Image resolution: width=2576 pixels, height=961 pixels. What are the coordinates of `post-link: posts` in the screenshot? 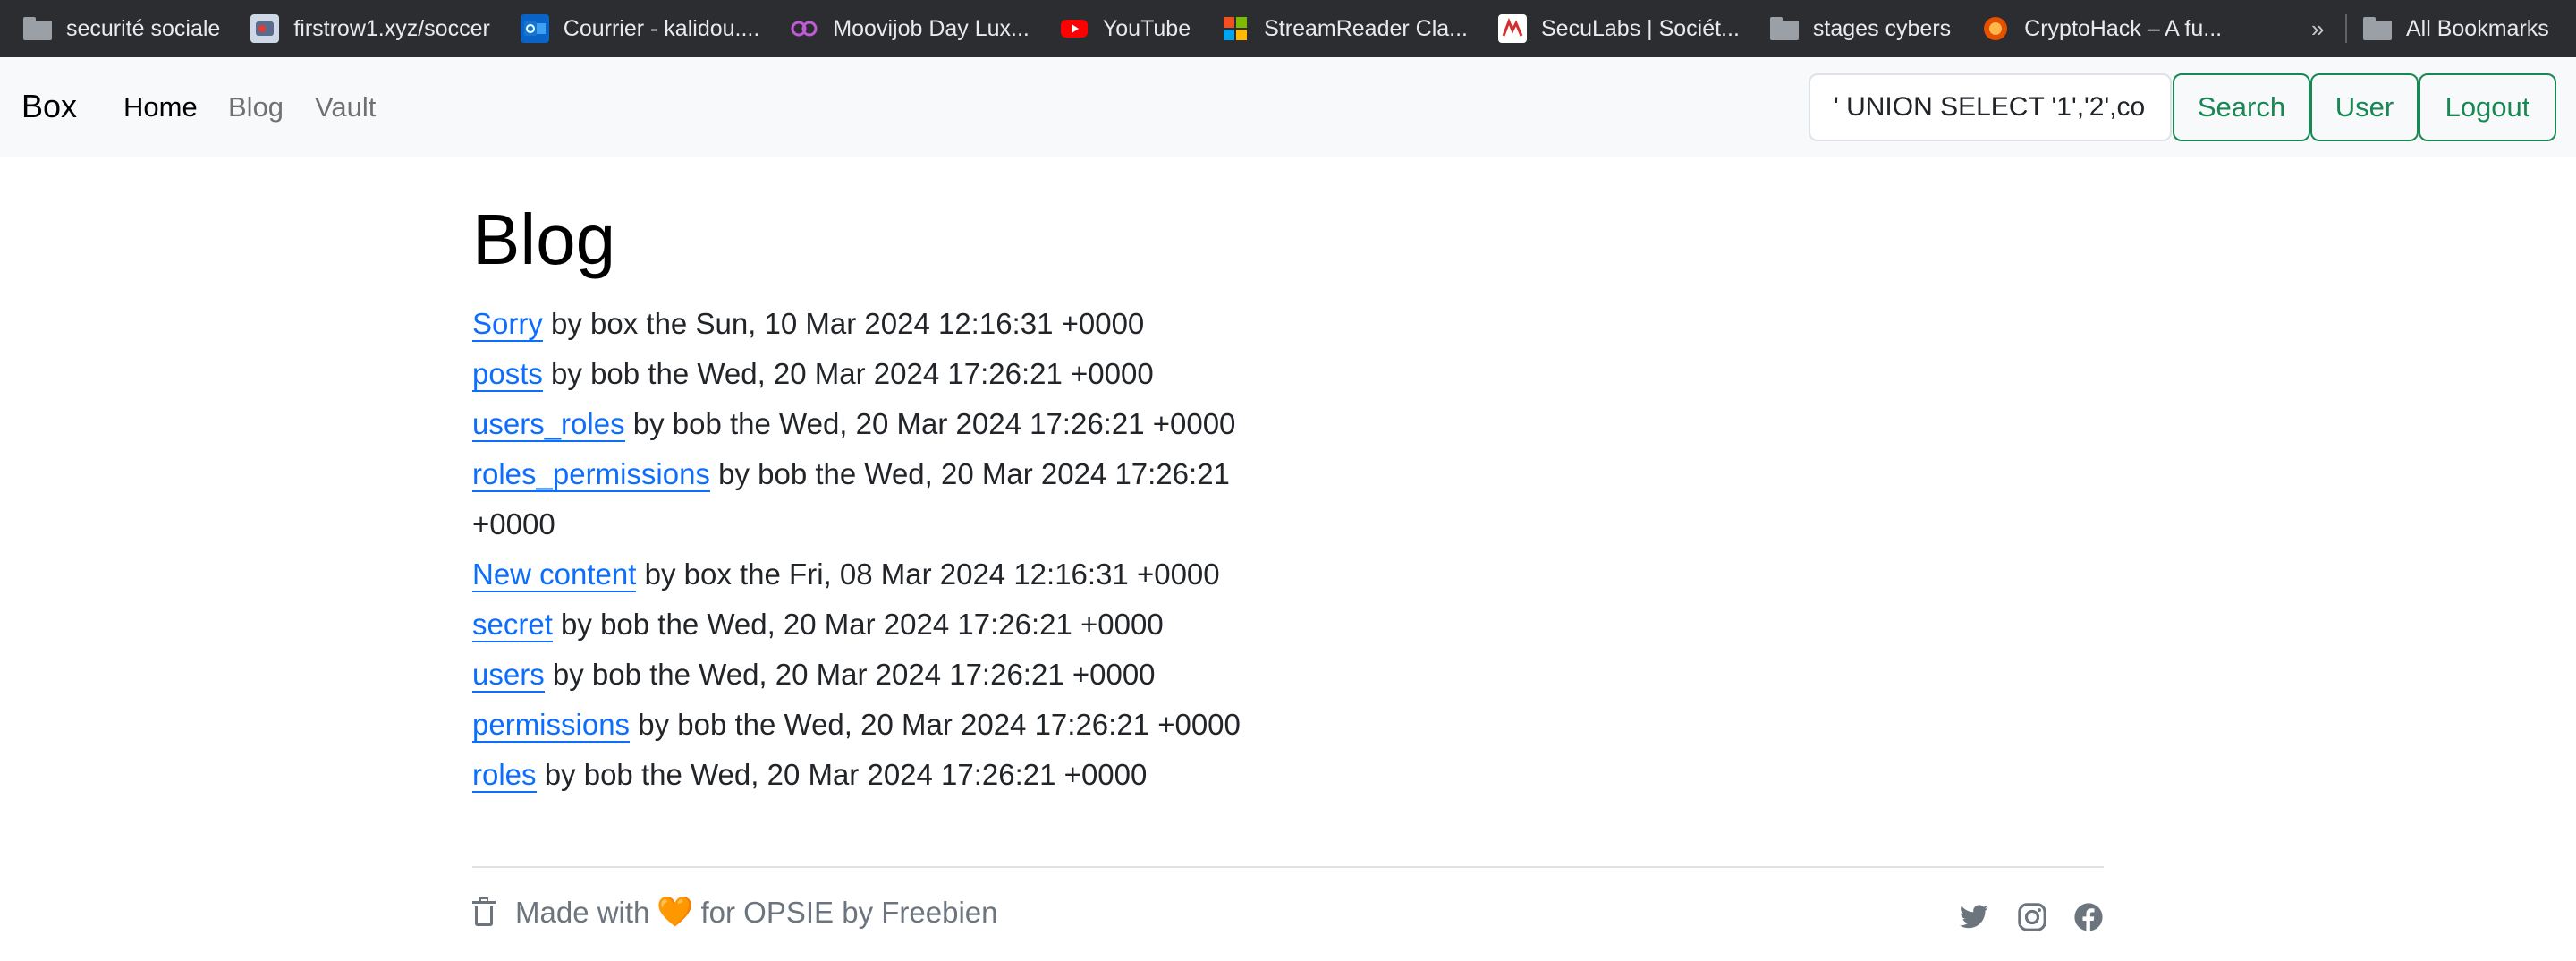 It's located at (507, 374).